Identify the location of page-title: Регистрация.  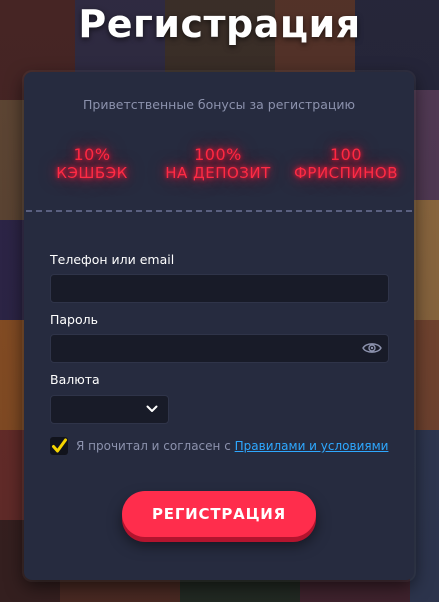
(219, 24).